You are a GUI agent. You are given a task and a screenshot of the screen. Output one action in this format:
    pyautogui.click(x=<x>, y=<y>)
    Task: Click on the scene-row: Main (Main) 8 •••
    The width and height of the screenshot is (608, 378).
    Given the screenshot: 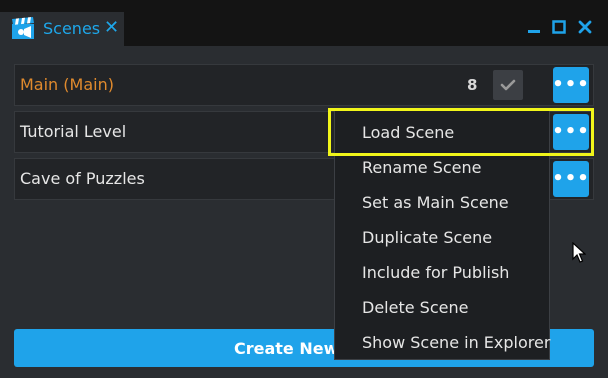 What is the action you would take?
    pyautogui.click(x=304, y=85)
    